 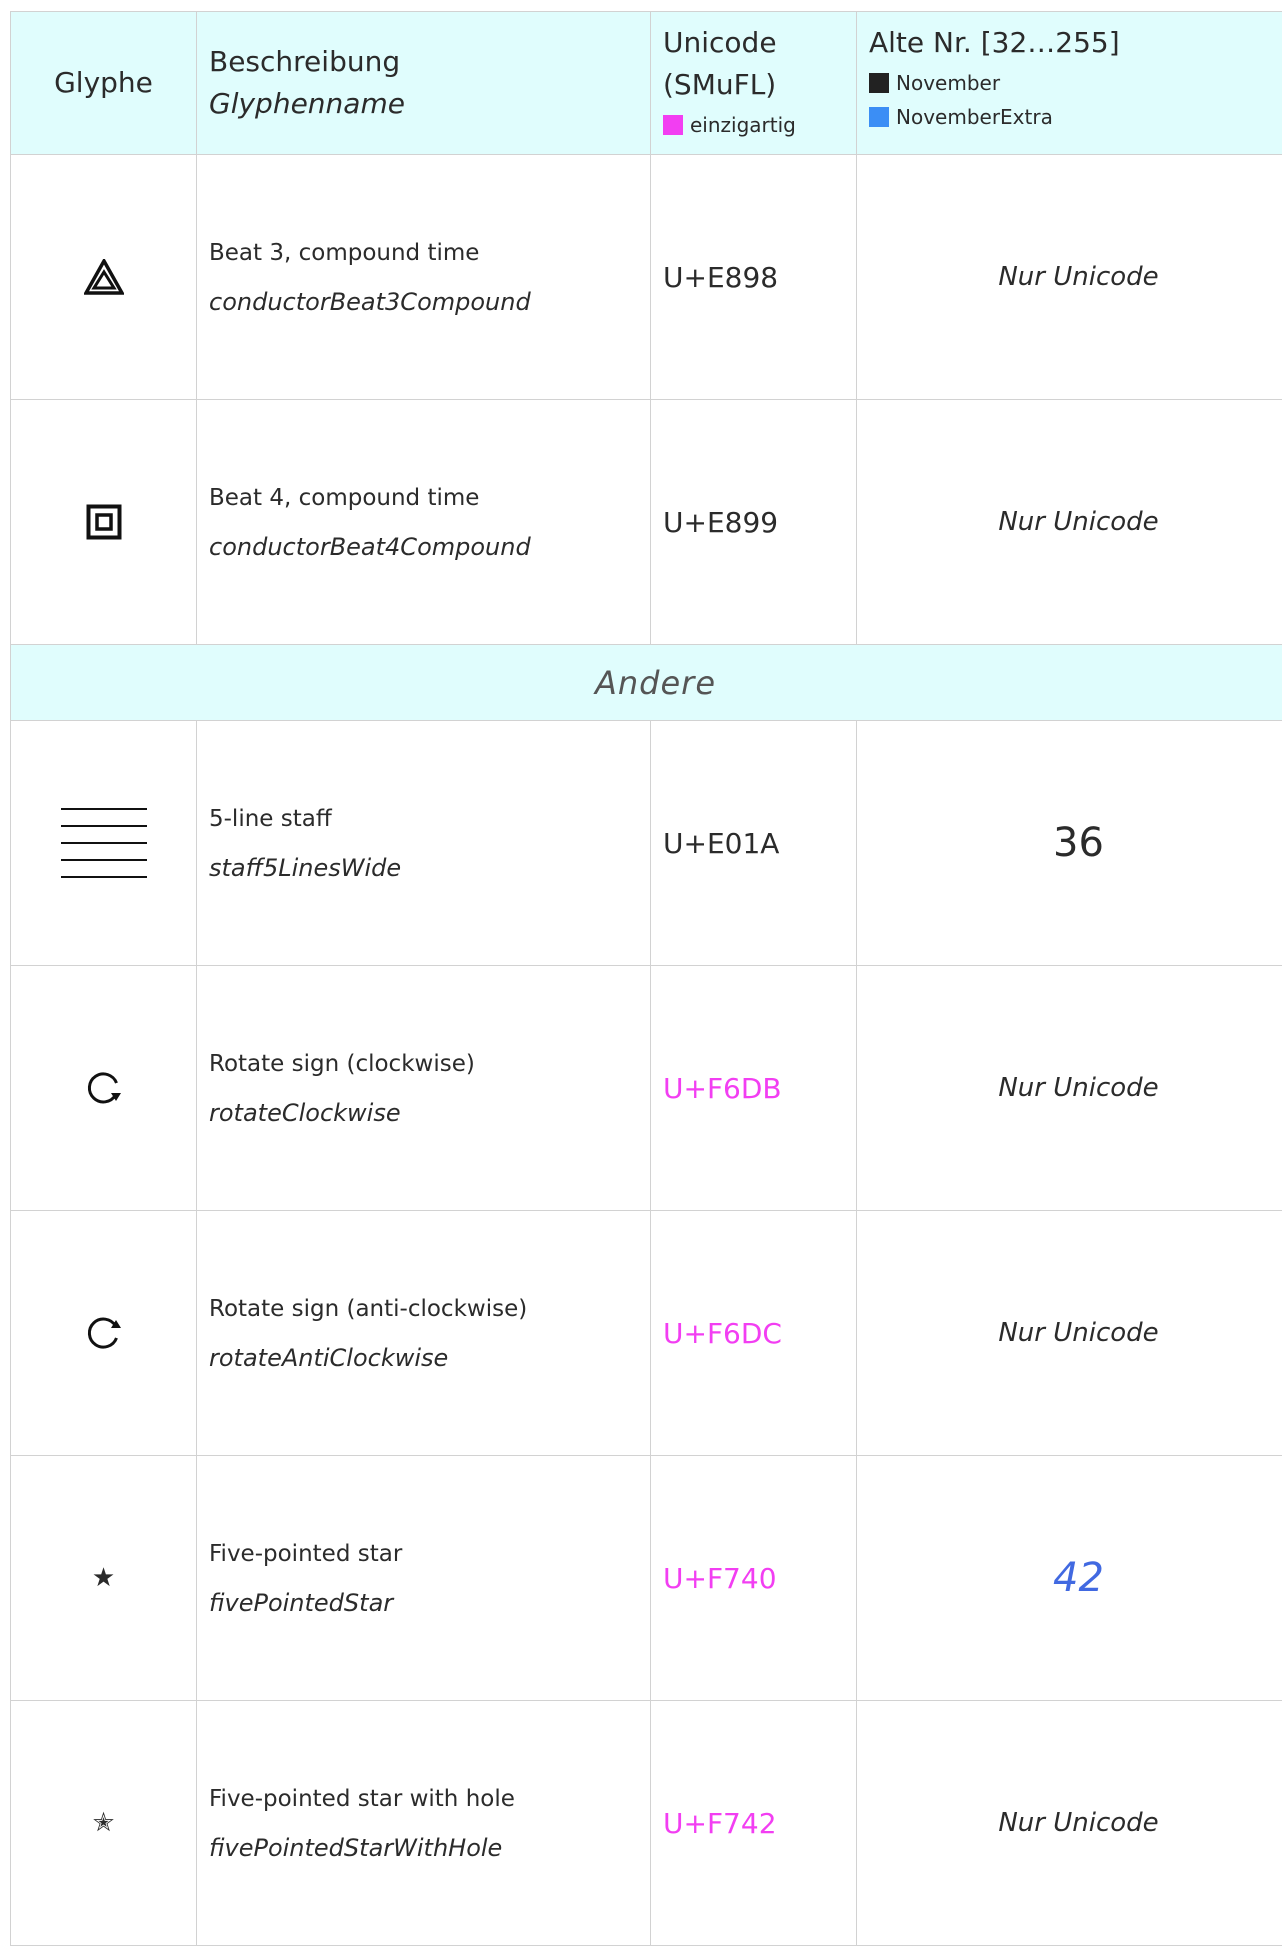 What do you see at coordinates (1075, 43) in the screenshot?
I see `header-old-number-label: Alte Nr. [32…255]` at bounding box center [1075, 43].